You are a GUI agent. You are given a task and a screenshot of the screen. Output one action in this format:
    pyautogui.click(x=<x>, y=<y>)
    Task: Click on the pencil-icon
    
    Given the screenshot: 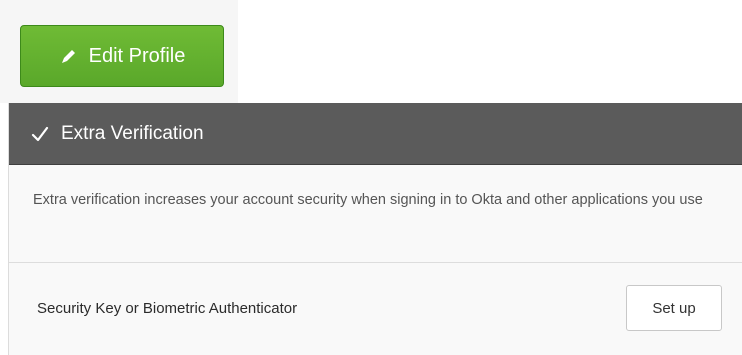 What is the action you would take?
    pyautogui.click(x=69, y=56)
    